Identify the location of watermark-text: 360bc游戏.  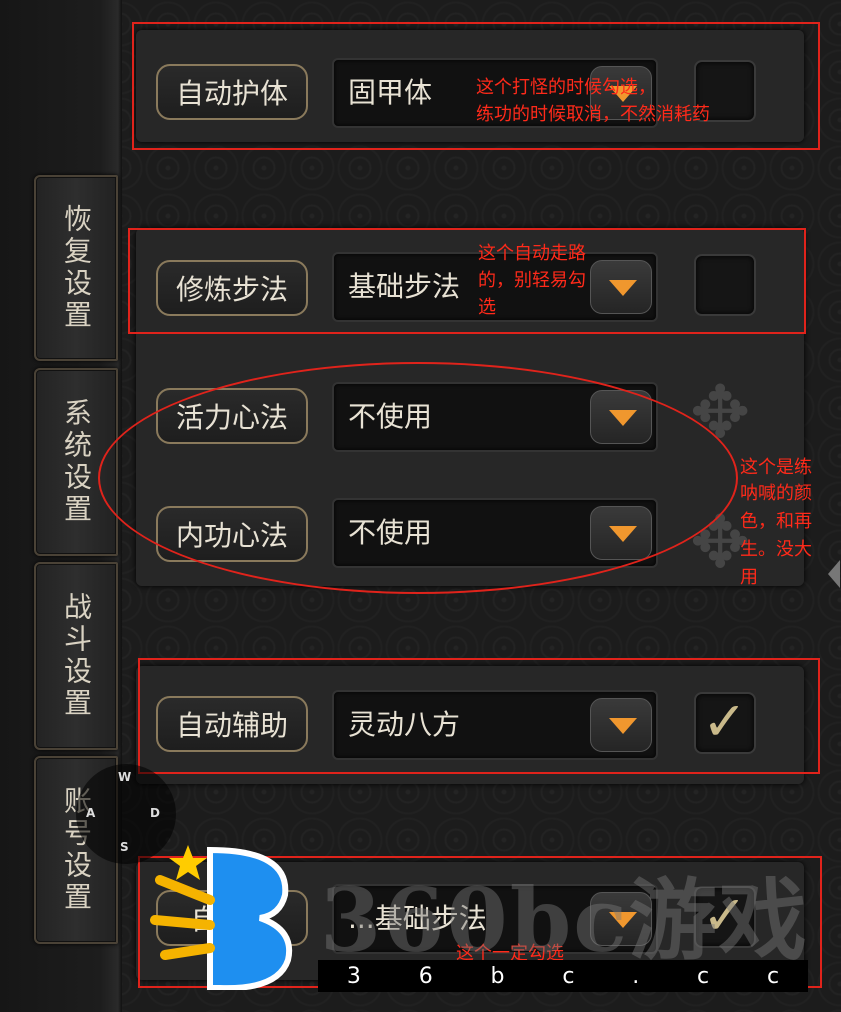
(564, 920).